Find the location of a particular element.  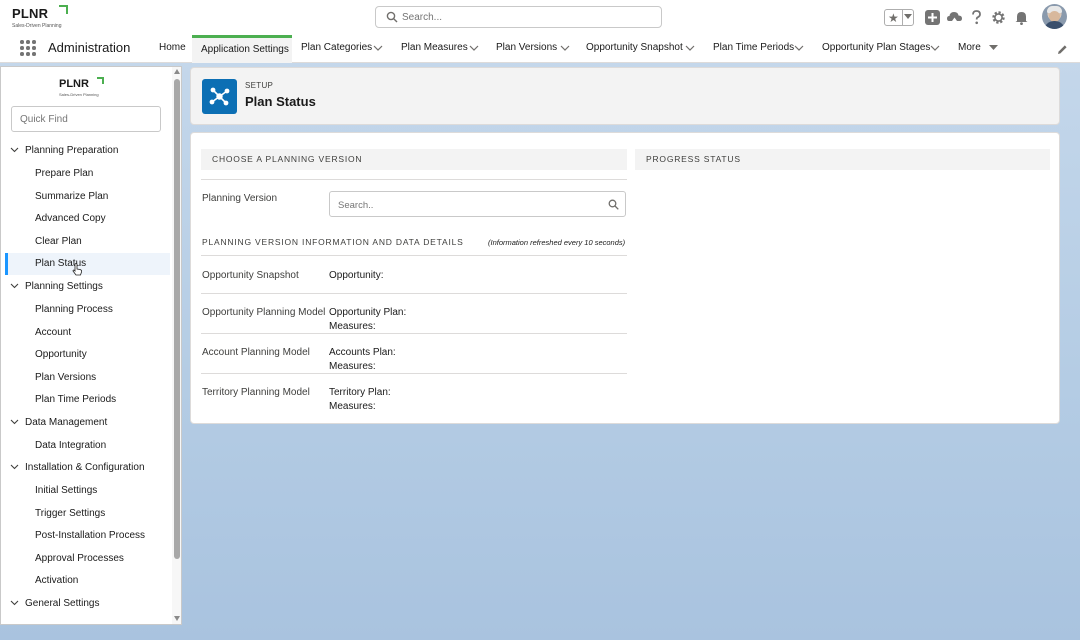

app-launcher-waffle-icon is located at coordinates (28, 48).